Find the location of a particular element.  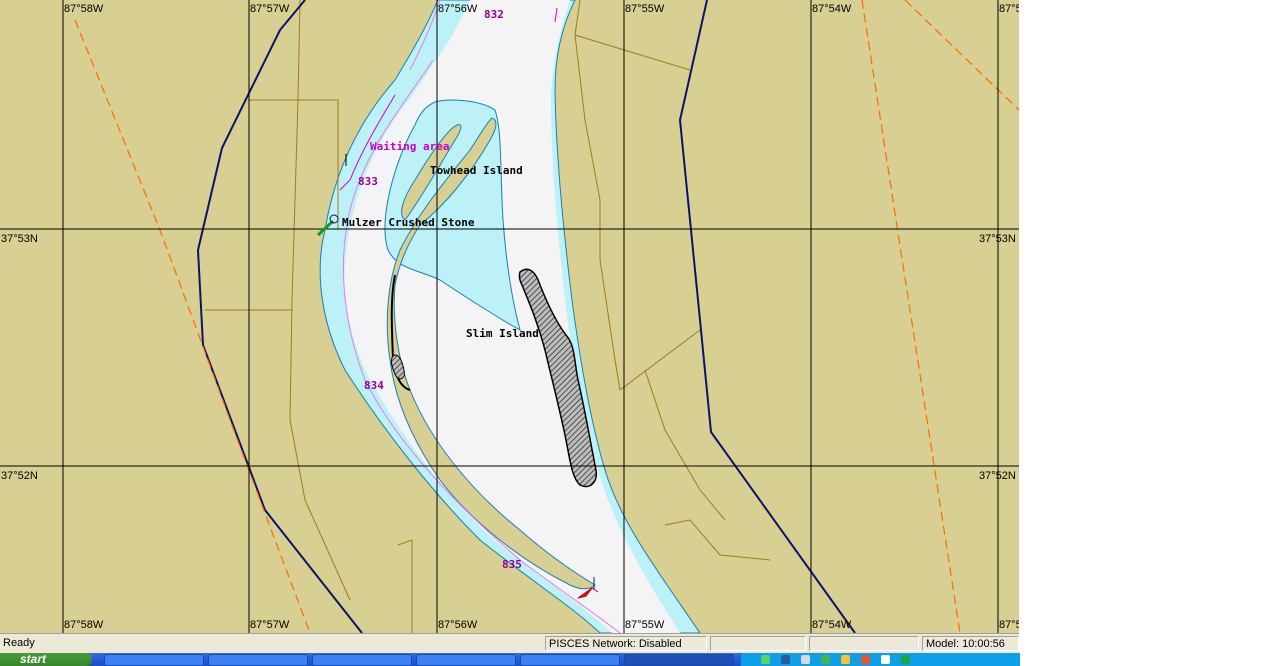

tray-network-icon is located at coordinates (765, 659).